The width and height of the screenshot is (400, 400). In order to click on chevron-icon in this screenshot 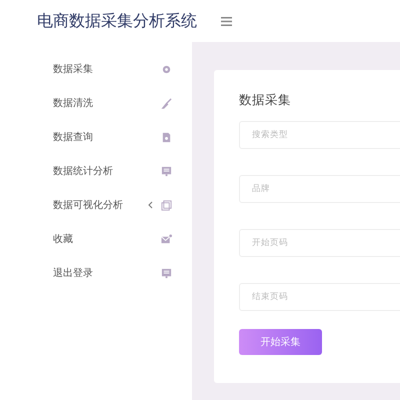, I will do `click(150, 205)`.